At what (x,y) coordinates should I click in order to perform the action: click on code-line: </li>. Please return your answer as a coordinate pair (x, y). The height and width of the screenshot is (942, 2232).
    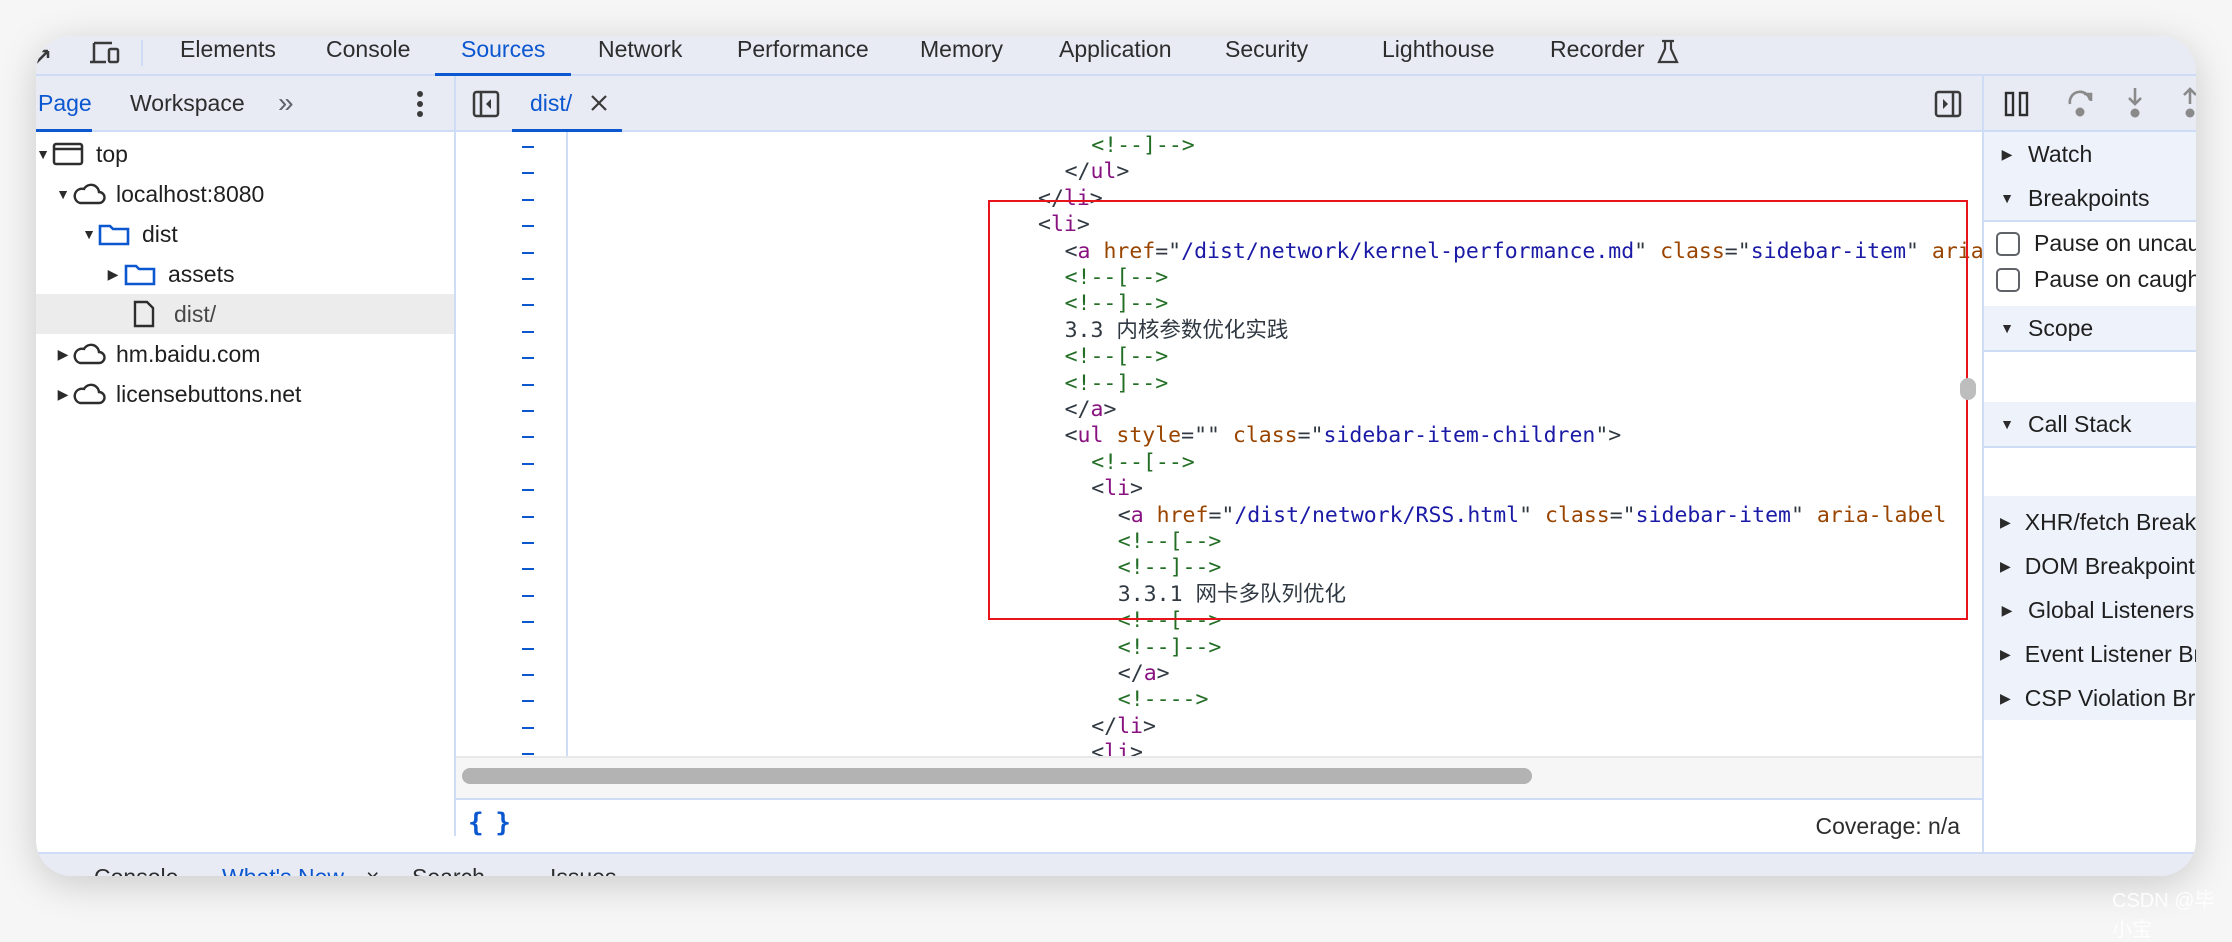
    Looking at the image, I should click on (1224, 727).